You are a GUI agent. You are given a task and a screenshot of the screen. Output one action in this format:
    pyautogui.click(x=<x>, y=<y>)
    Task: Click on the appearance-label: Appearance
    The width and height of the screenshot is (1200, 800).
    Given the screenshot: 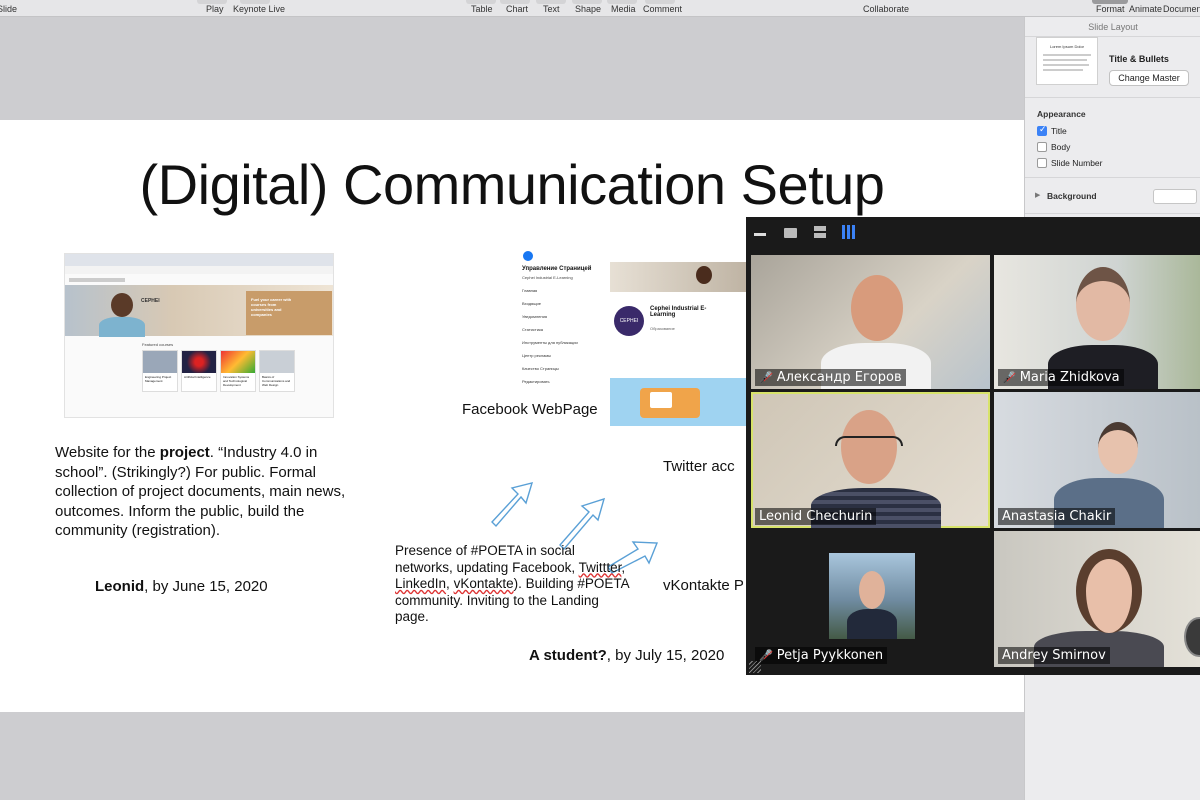 What is the action you would take?
    pyautogui.click(x=1061, y=114)
    